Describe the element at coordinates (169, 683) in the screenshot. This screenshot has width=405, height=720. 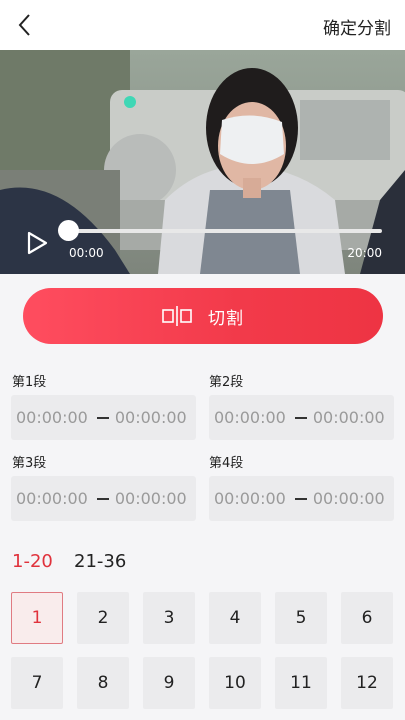
I see `number-cell-9: 9` at that location.